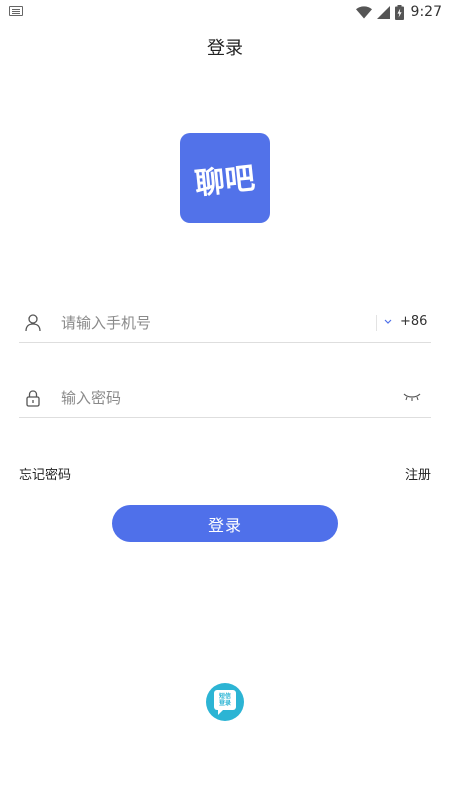 This screenshot has width=450, height=800. I want to click on login-button: 登录, so click(225, 523).